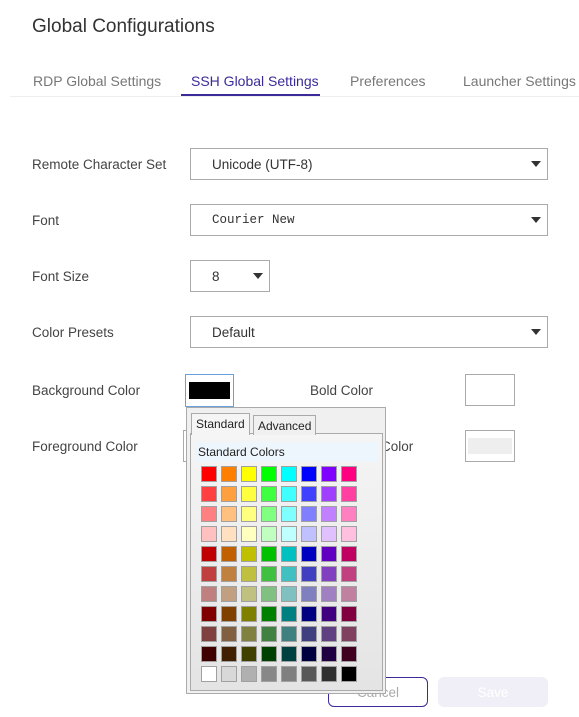  I want to click on tab-standard: Standard, so click(220, 424).